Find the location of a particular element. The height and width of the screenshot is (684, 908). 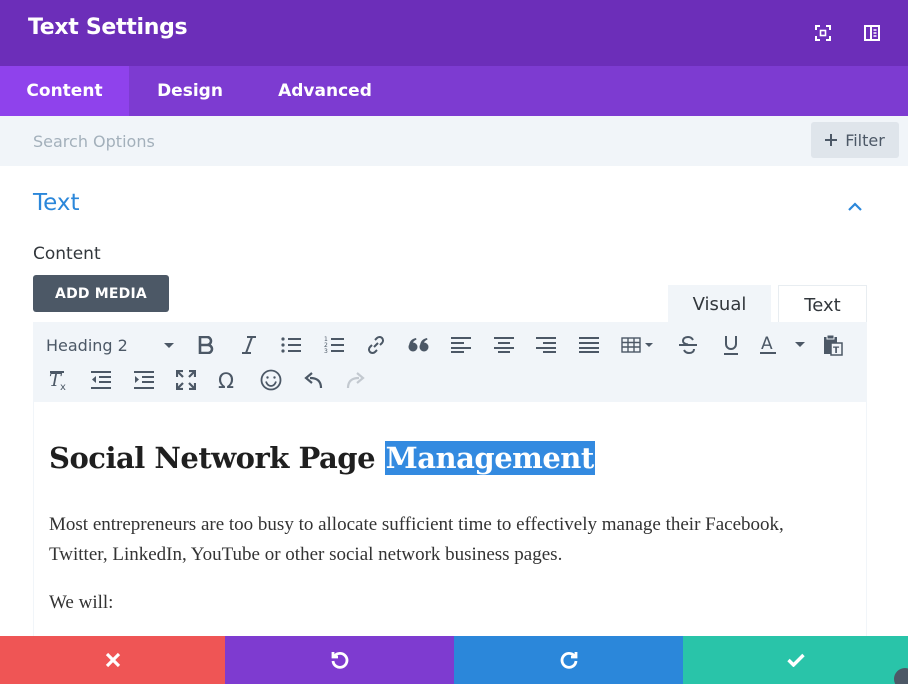

save-button is located at coordinates (795, 660).